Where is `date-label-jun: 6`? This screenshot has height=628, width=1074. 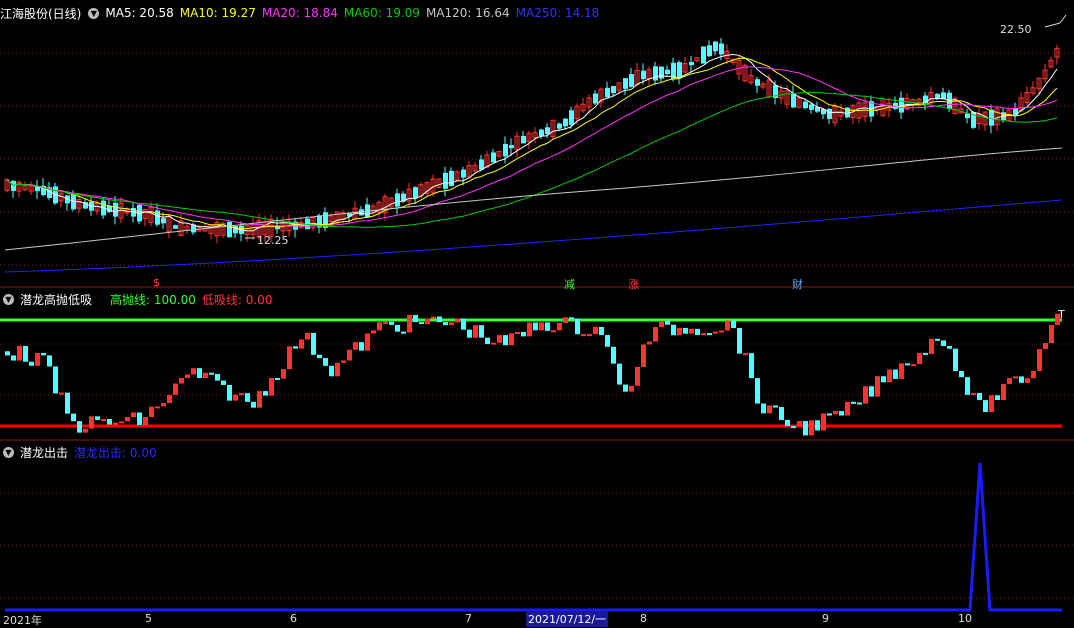 date-label-jun: 6 is located at coordinates (293, 618).